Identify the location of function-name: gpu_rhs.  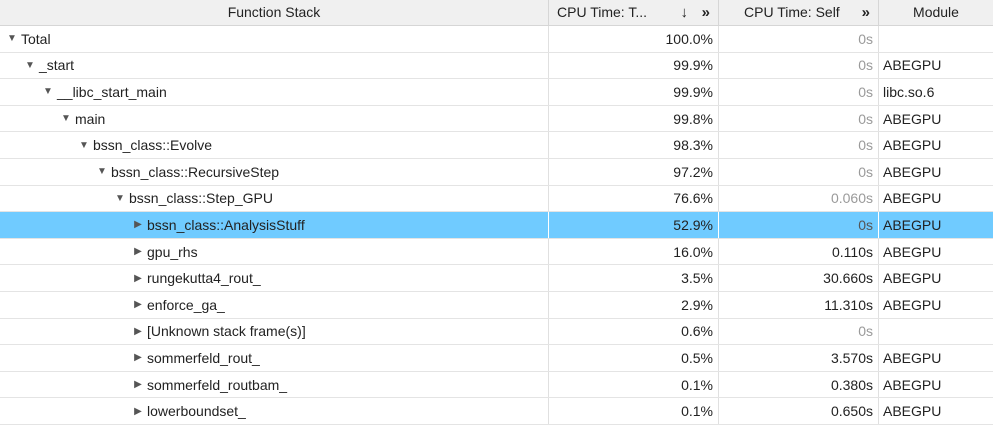
(172, 251).